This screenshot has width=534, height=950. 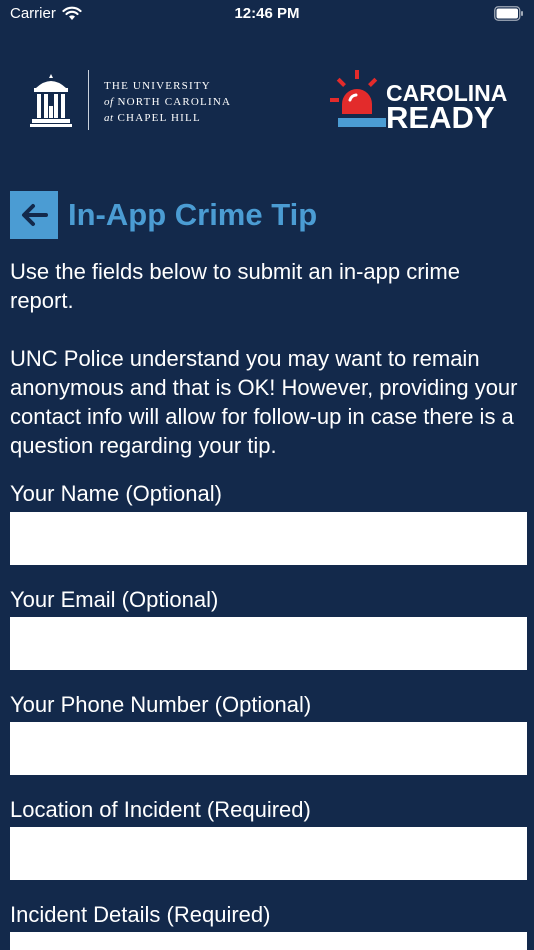 What do you see at coordinates (508, 13) in the screenshot?
I see `battery-icon` at bounding box center [508, 13].